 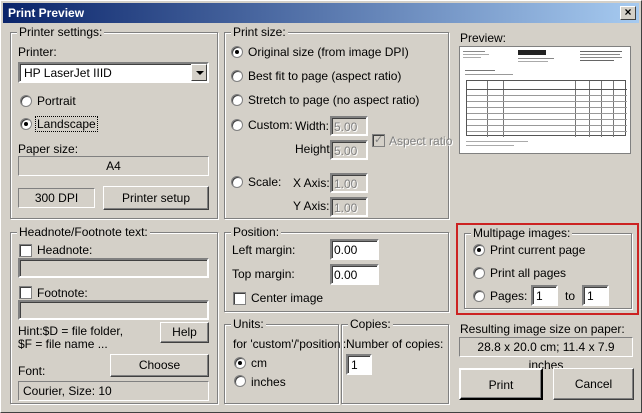 I want to click on left-margin-label: Left margin:, so click(x=264, y=250).